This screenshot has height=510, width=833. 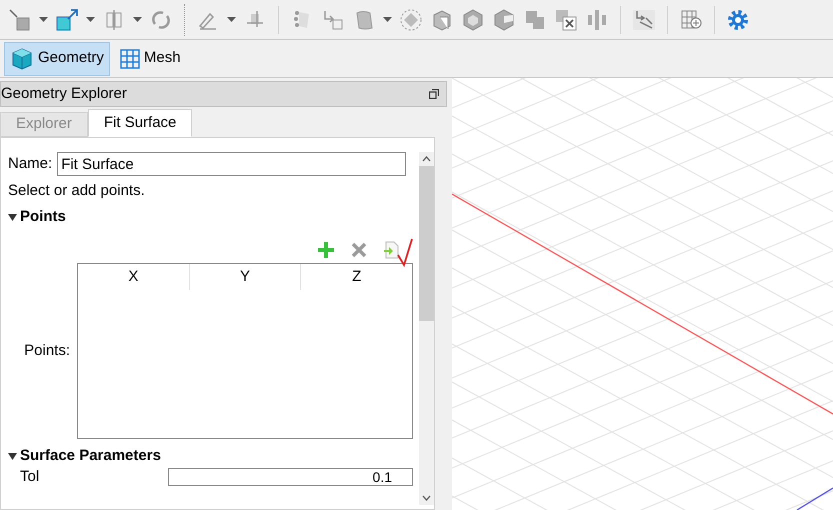 What do you see at coordinates (359, 250) in the screenshot?
I see `delete-icon` at bounding box center [359, 250].